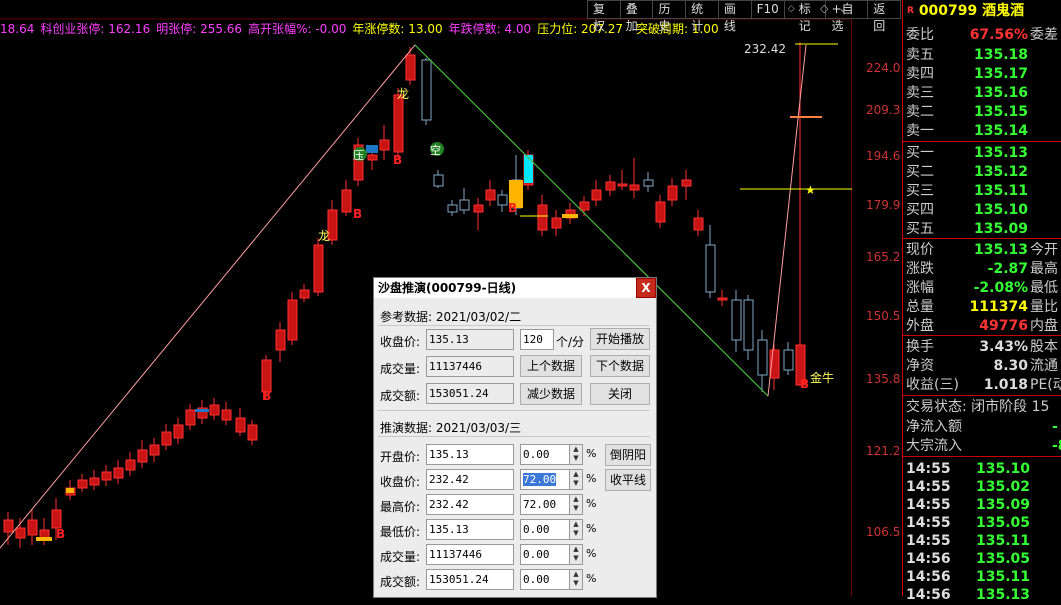 The image size is (1061, 605). I want to click on breakout-cycle-label: 突破周期: 1.00, so click(677, 29).